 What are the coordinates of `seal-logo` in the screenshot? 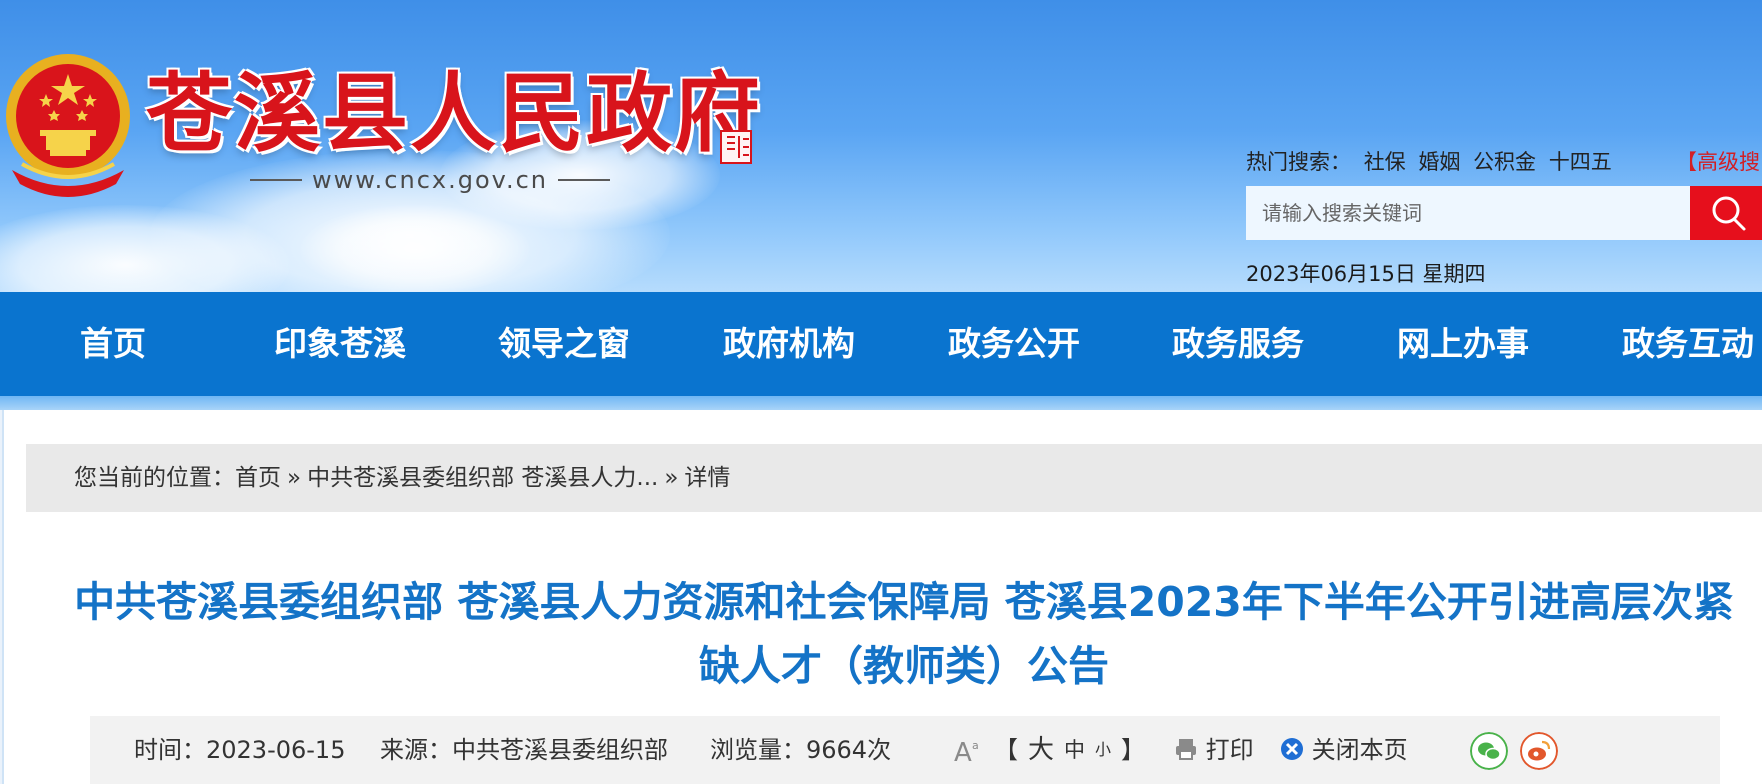 It's located at (736, 147).